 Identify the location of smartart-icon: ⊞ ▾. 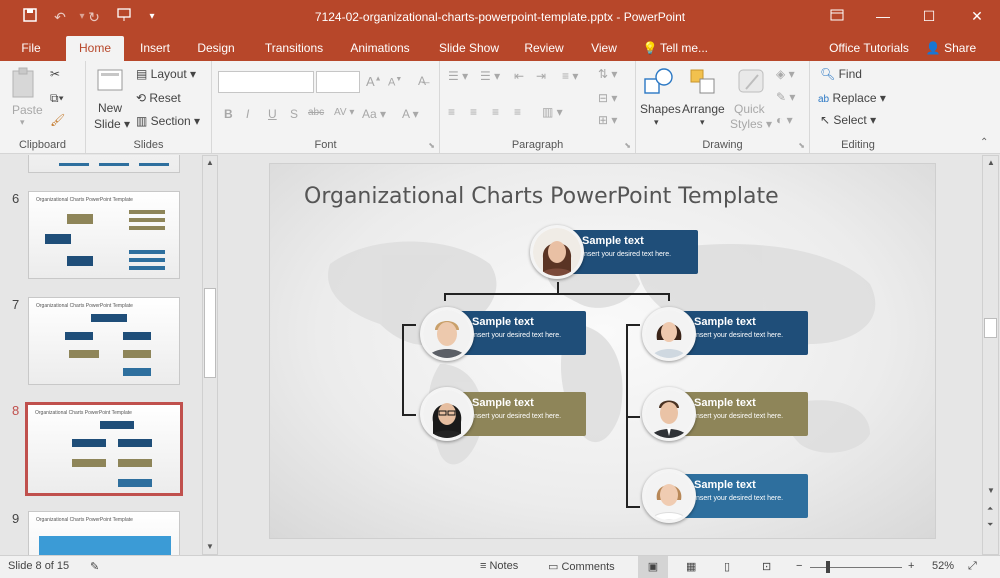
(607, 120).